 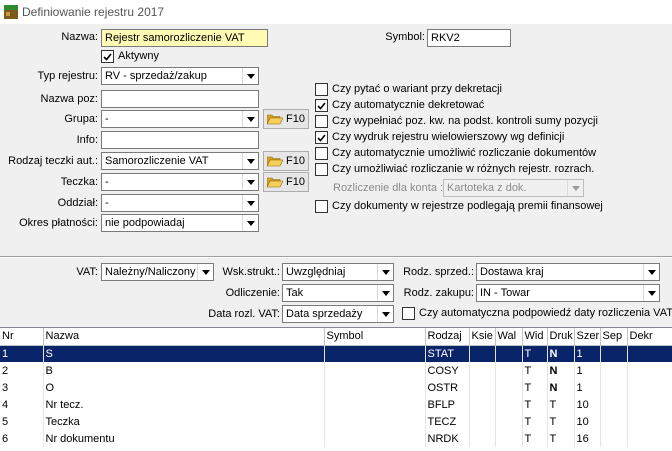 What do you see at coordinates (587, 337) in the screenshot?
I see `column-header: Szer` at bounding box center [587, 337].